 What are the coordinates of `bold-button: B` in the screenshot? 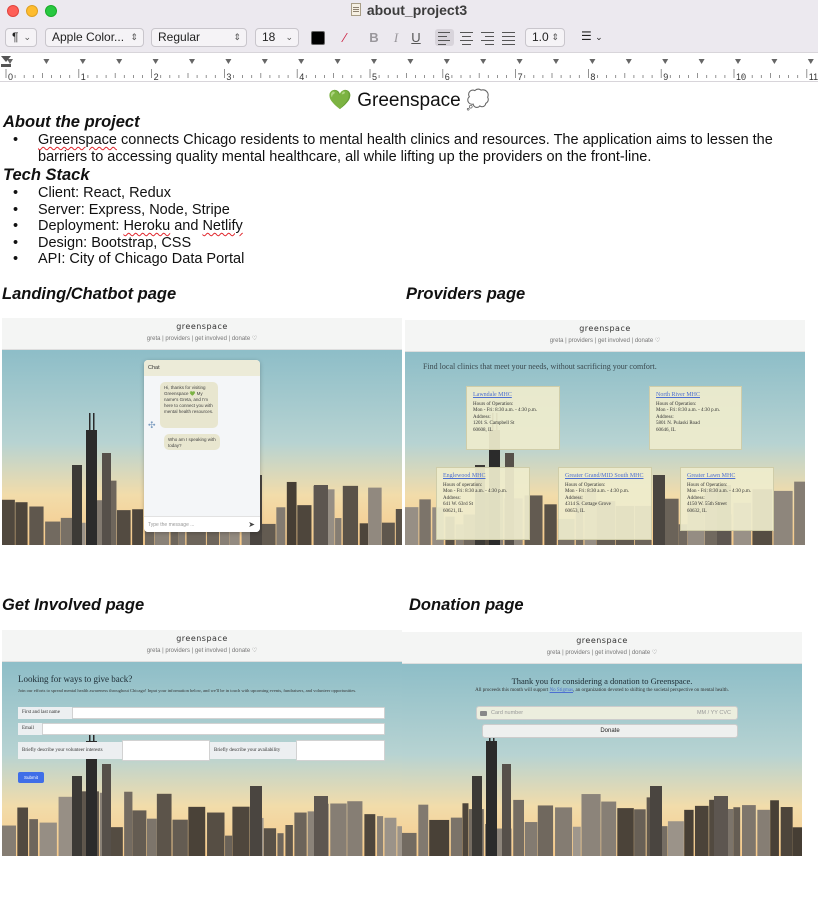 It's located at (374, 37).